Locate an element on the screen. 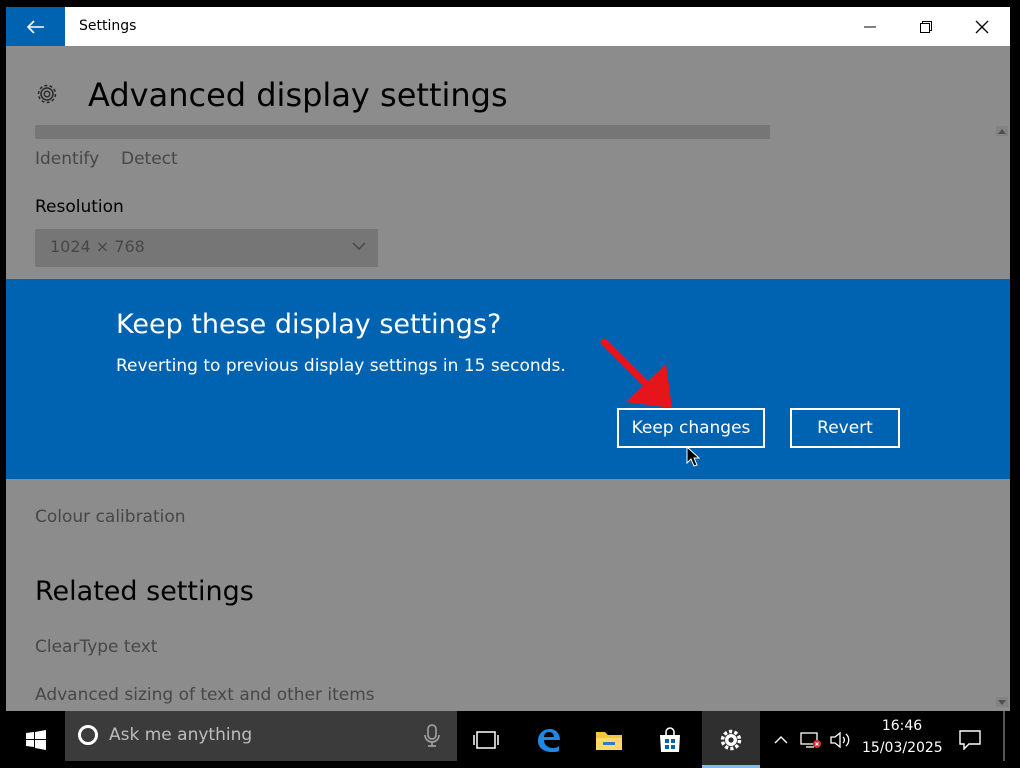  store-button is located at coordinates (670, 739).